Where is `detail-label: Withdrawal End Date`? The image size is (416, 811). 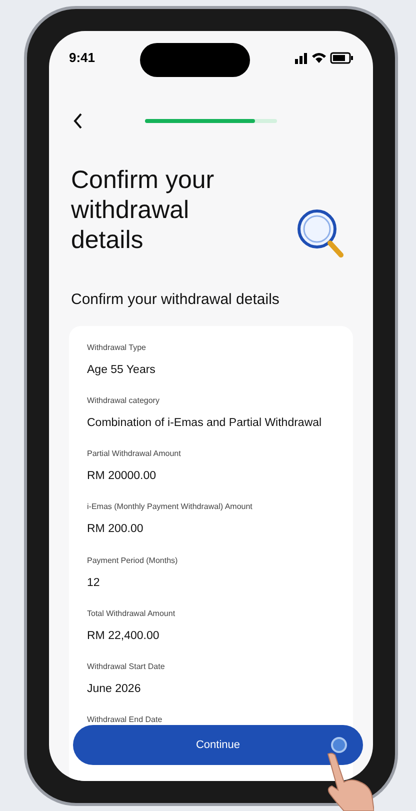 detail-label: Withdrawal End Date is located at coordinates (125, 720).